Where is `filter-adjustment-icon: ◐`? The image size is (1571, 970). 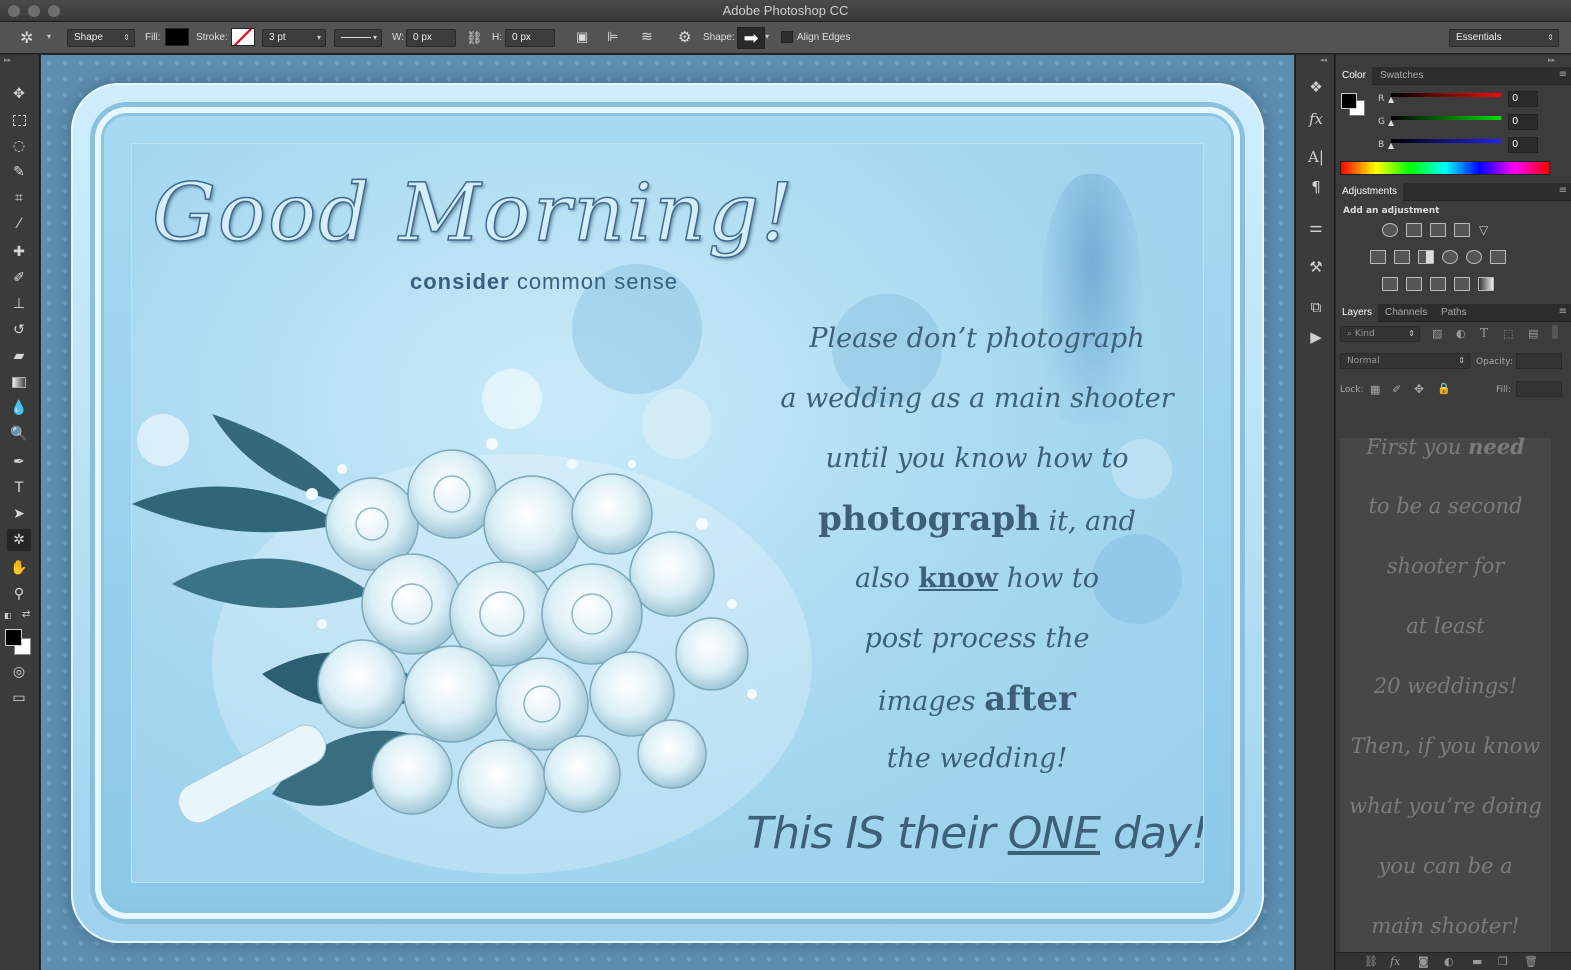
filter-adjustment-icon: ◐ is located at coordinates (1461, 333).